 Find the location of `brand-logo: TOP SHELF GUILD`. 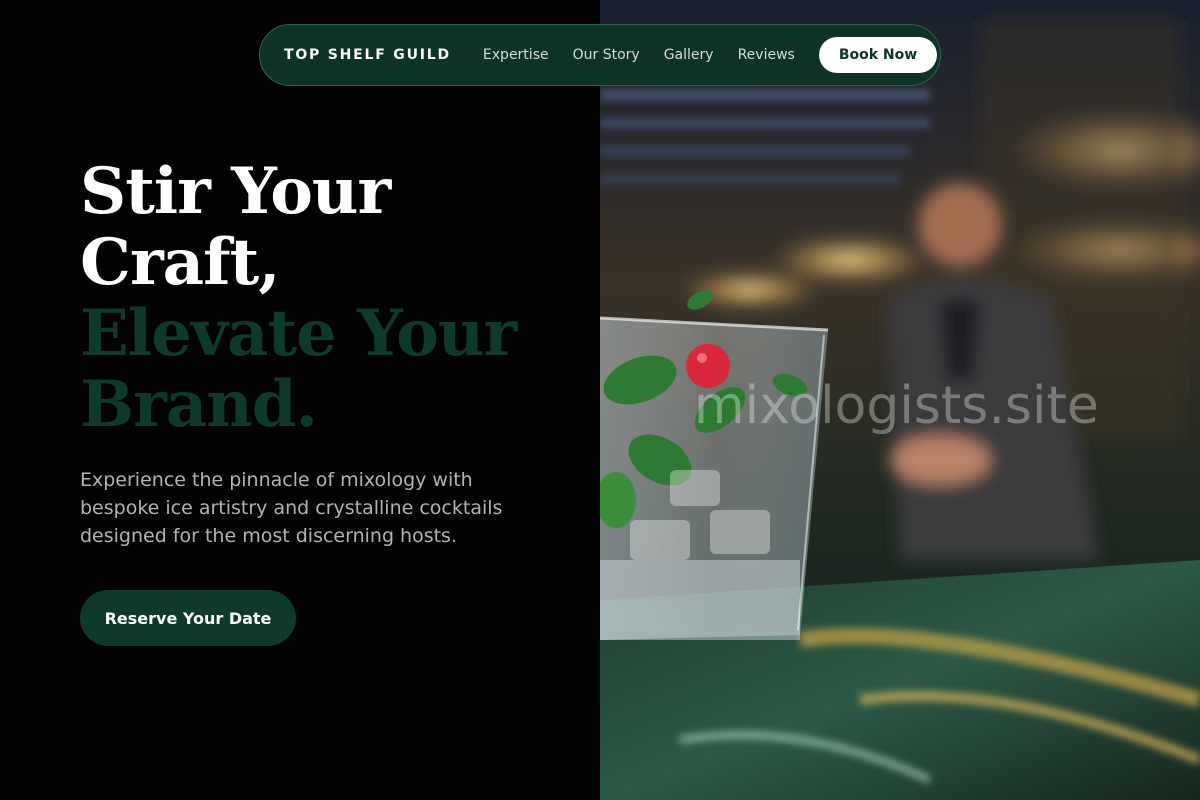

brand-logo: TOP SHELF GUILD is located at coordinates (367, 55).